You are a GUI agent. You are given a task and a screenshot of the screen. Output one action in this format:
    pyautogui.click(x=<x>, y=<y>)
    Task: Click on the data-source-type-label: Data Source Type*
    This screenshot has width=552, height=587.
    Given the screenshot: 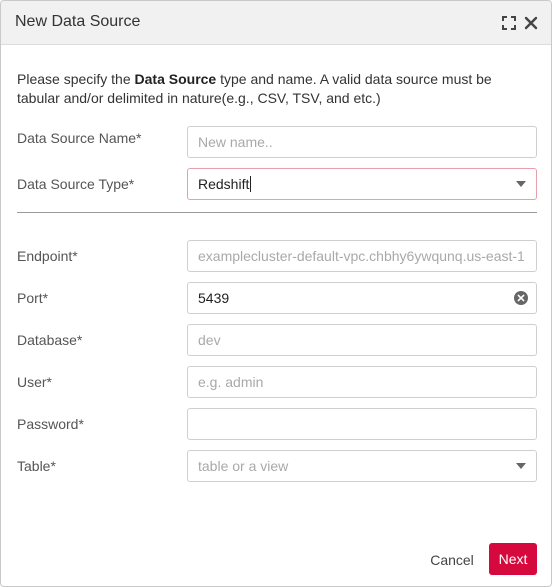 What is the action you would take?
    pyautogui.click(x=76, y=184)
    